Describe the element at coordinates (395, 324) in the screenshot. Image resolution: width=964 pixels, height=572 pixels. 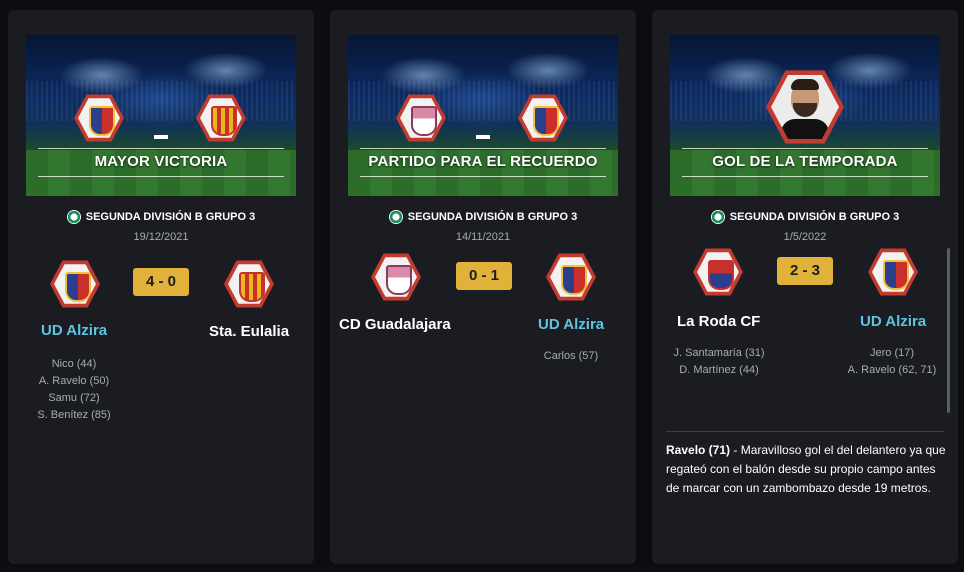
I see `home-team-name: CD Guadalajara` at that location.